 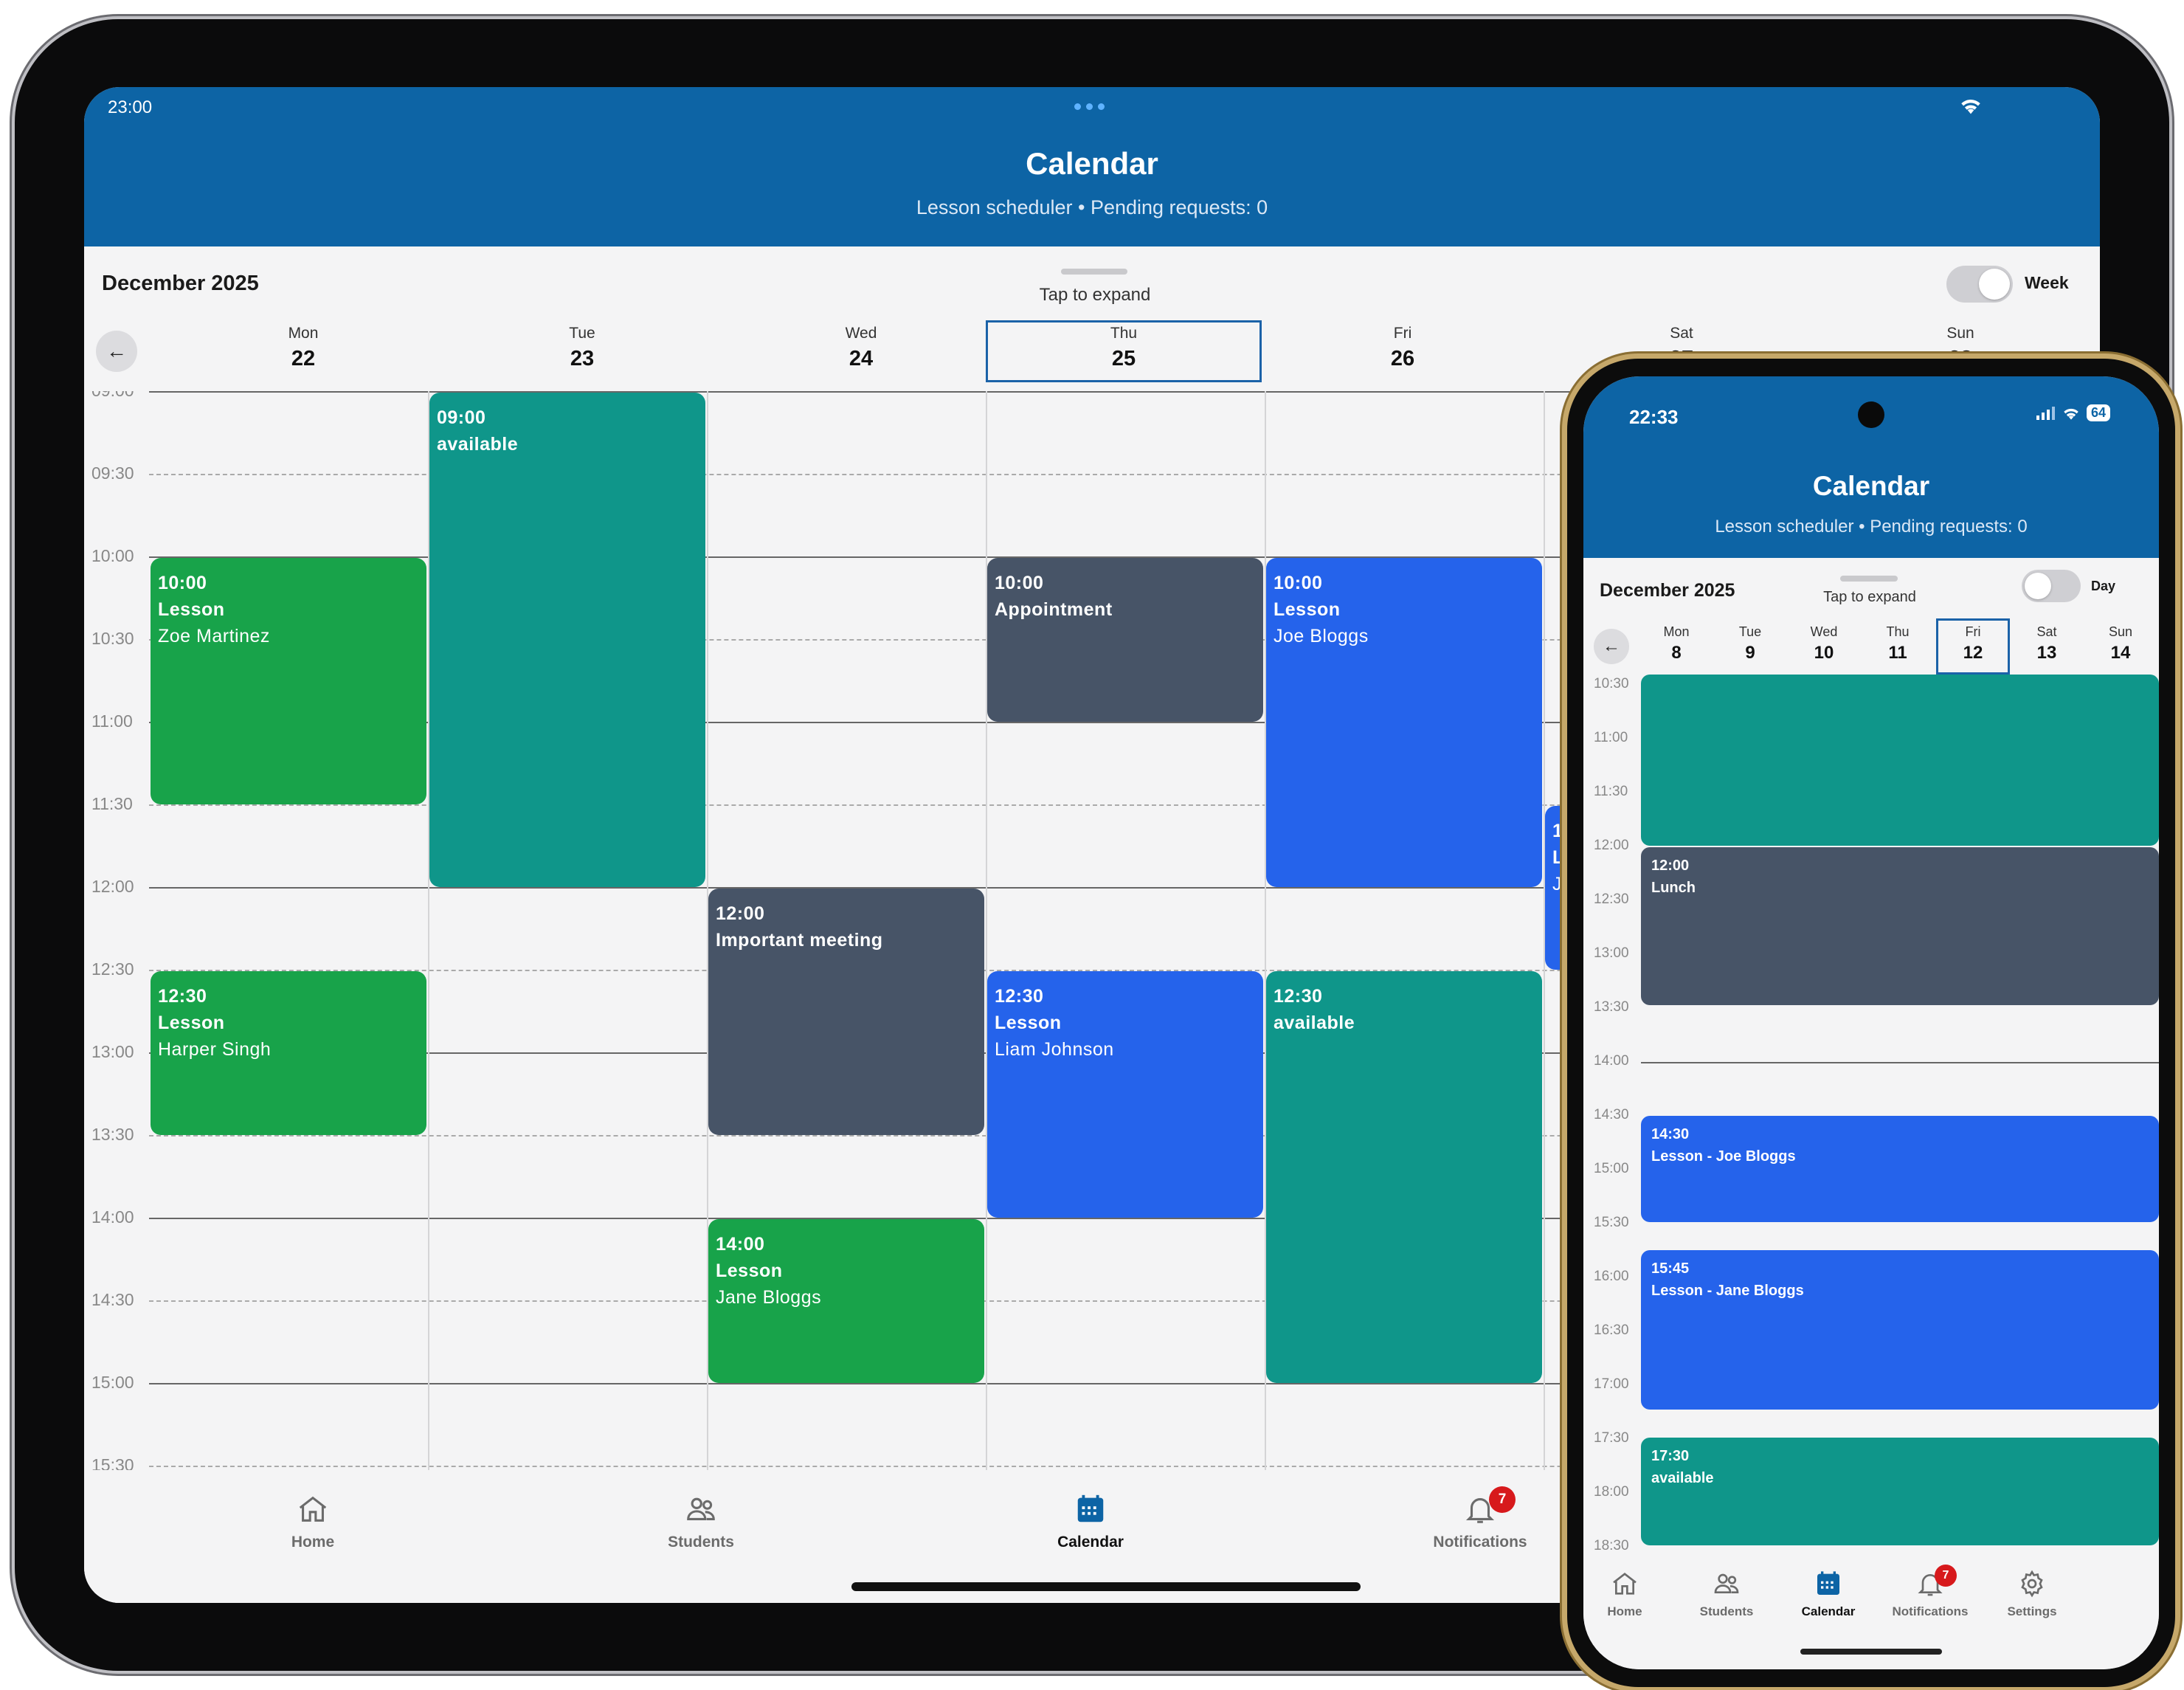 What do you see at coordinates (1682, 334) in the screenshot?
I see `day-name: Sat` at bounding box center [1682, 334].